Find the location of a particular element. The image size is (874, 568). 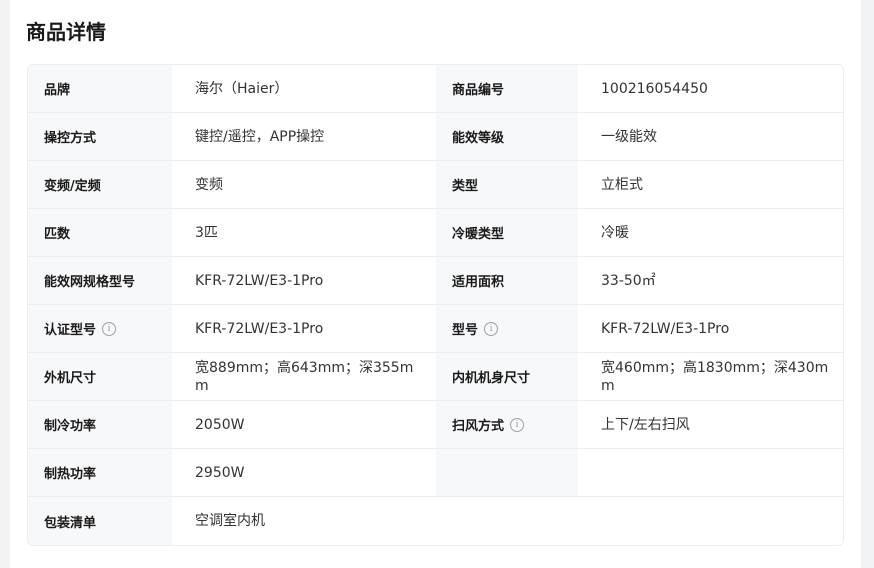

spec-row: 品牌 海尔（Haier） 商品编号 100216054450 is located at coordinates (435, 89).